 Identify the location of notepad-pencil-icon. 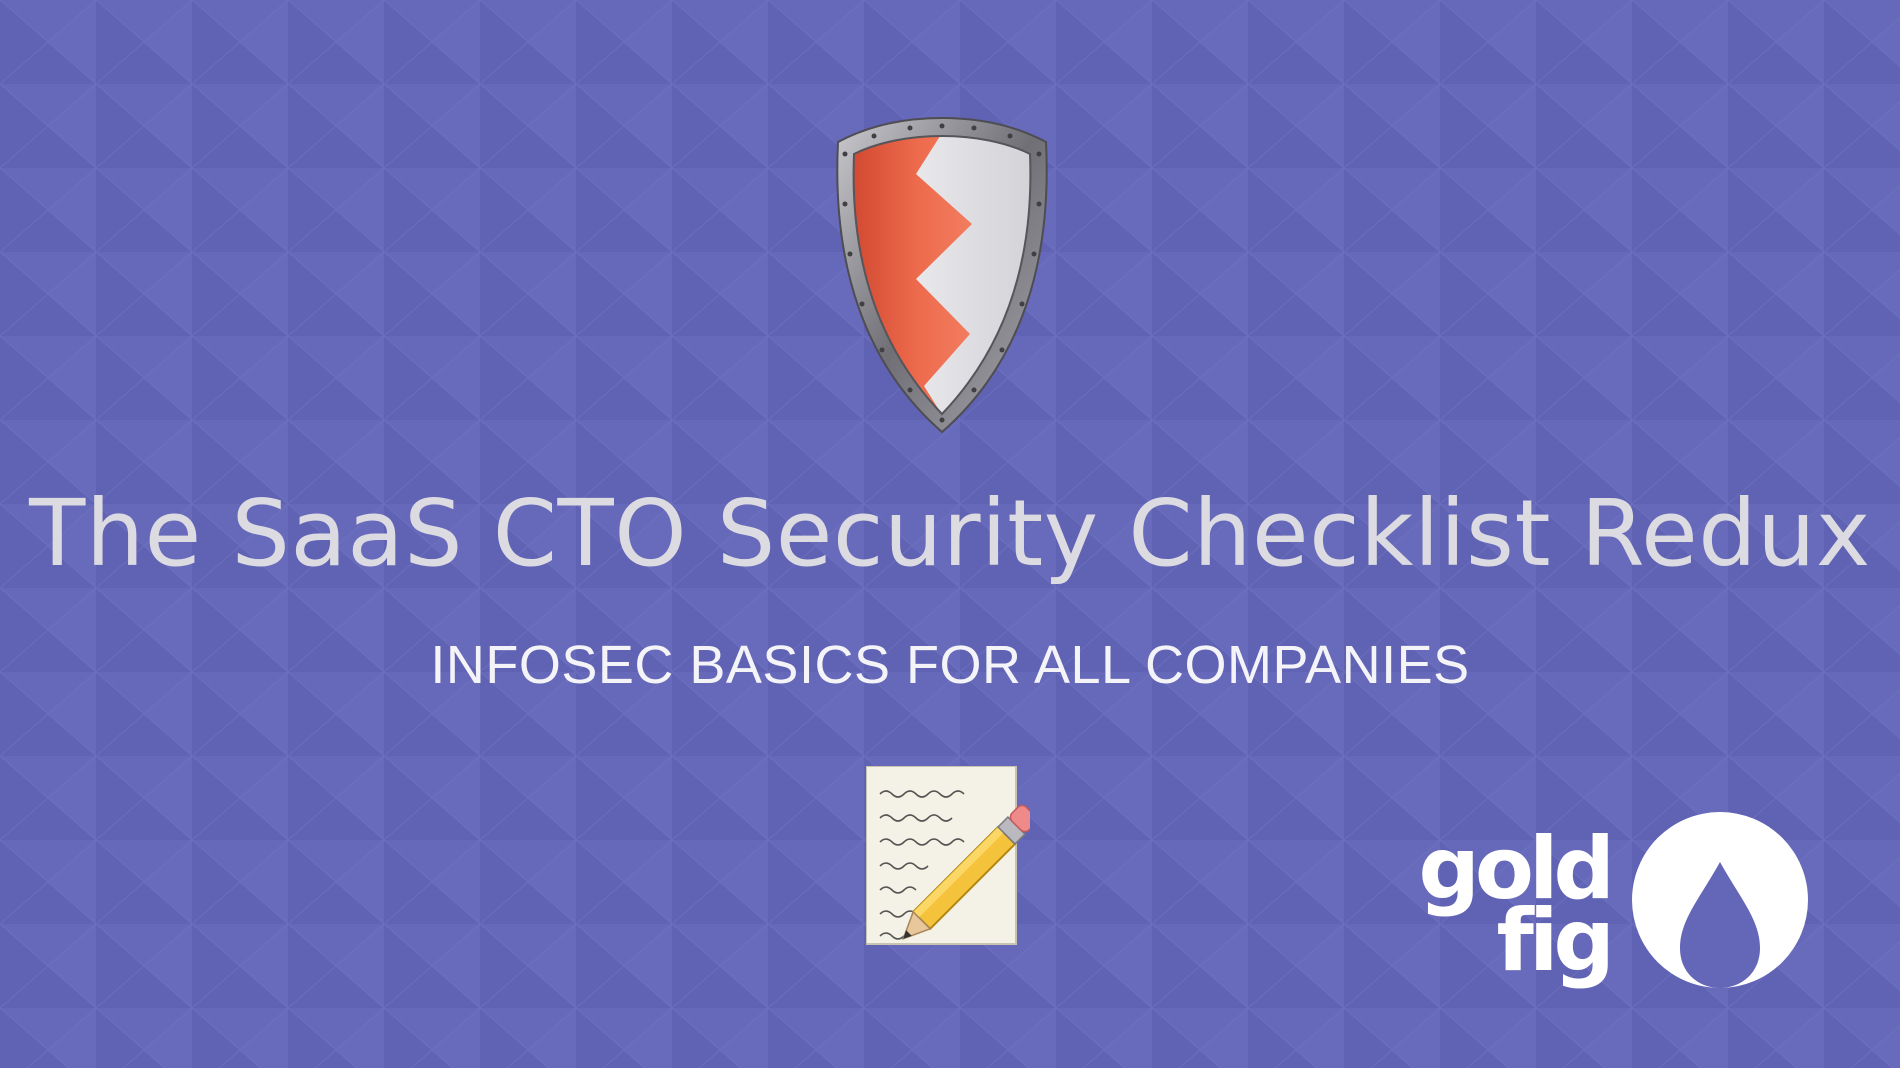
(948, 855).